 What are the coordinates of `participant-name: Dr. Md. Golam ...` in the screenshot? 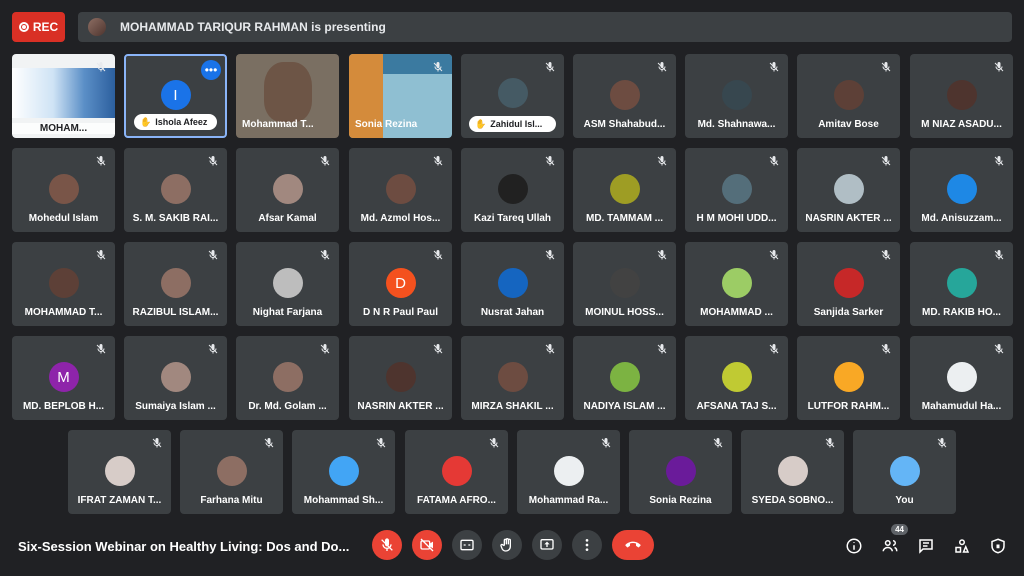 It's located at (287, 406).